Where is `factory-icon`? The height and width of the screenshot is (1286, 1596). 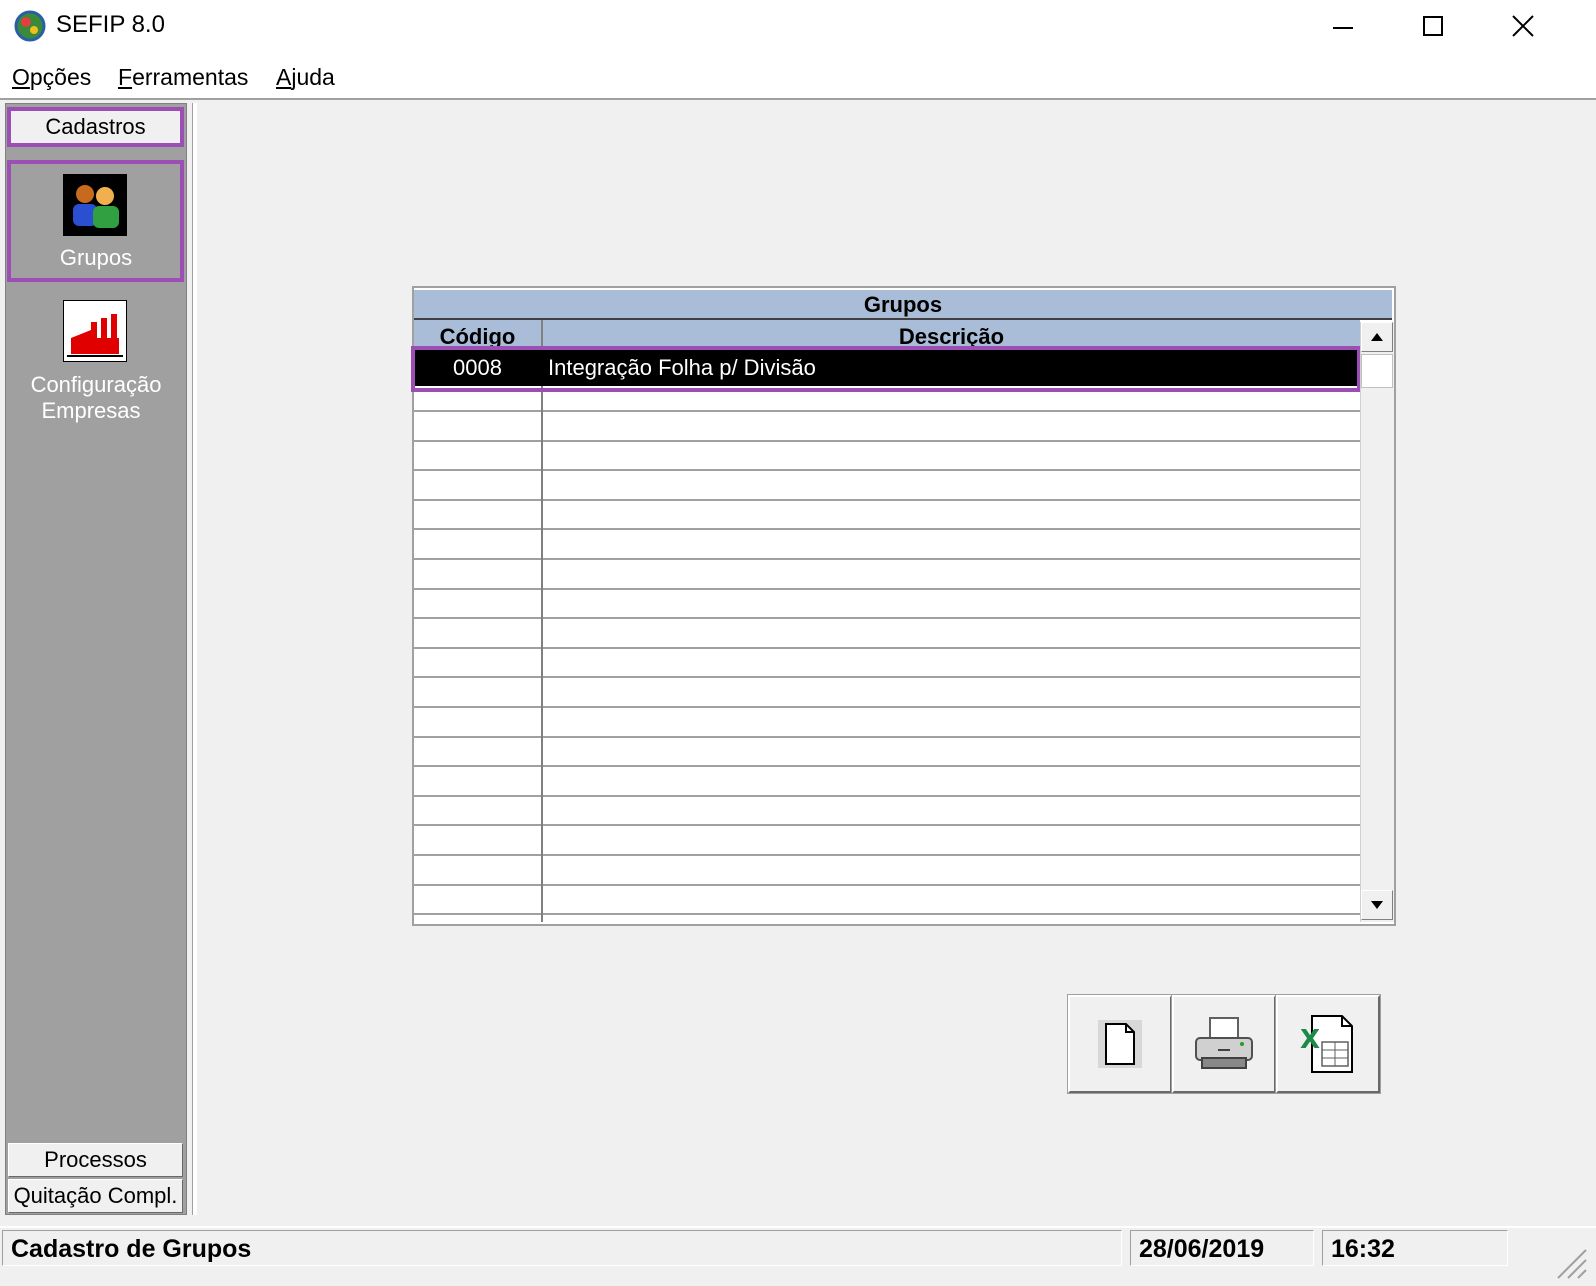
factory-icon is located at coordinates (95, 331).